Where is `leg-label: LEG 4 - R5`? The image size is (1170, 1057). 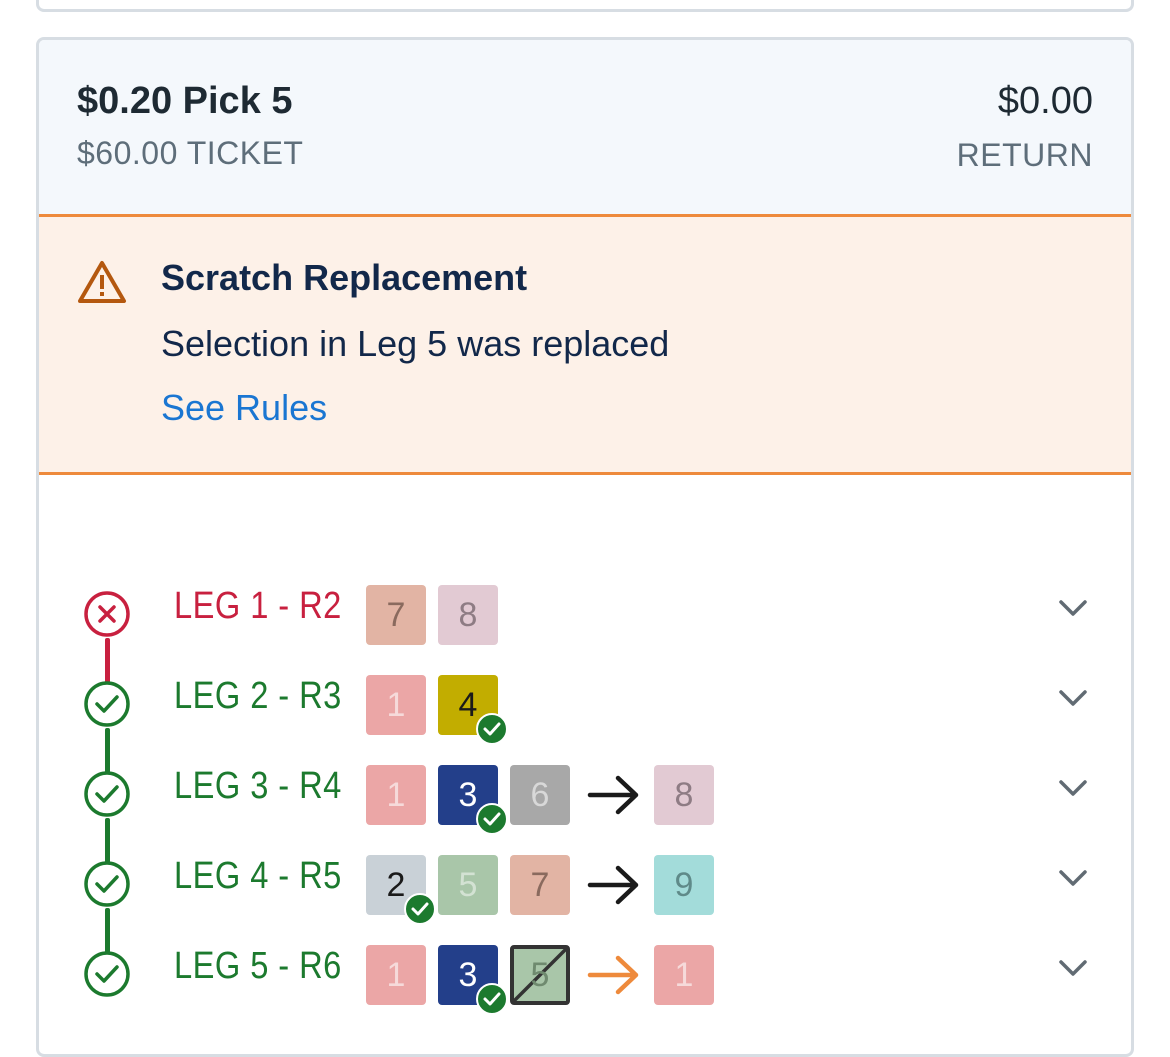 leg-label: LEG 4 - R5 is located at coordinates (258, 876).